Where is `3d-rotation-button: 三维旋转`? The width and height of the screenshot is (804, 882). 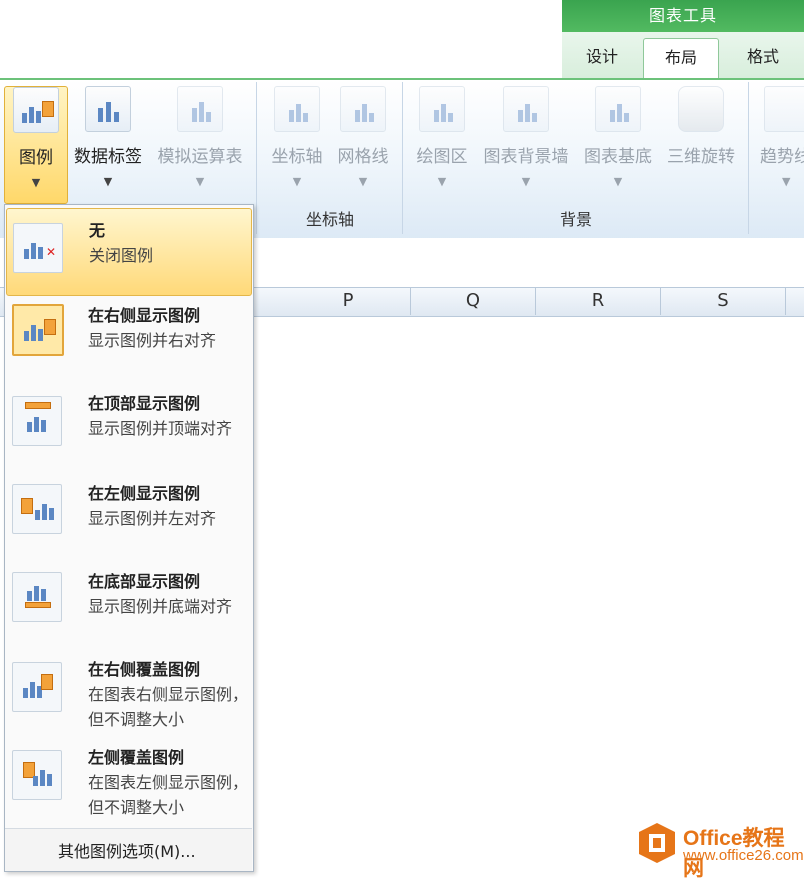 3d-rotation-button: 三维旋转 is located at coordinates (701, 126).